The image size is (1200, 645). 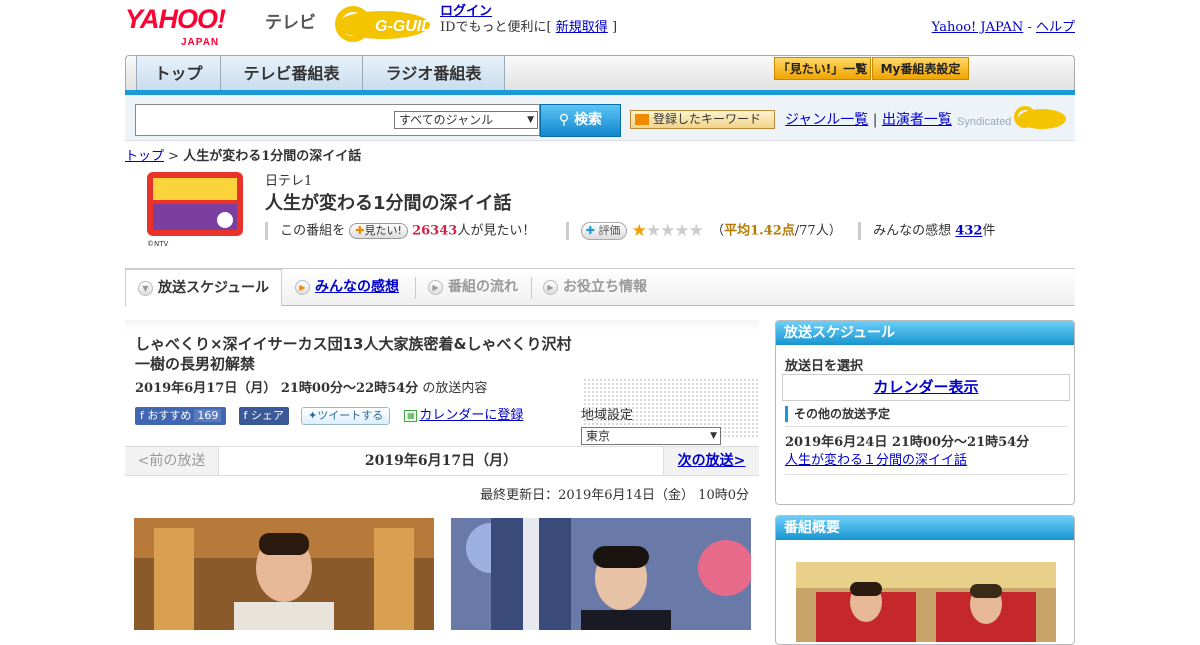 What do you see at coordinates (178, 73) in the screenshot?
I see `nav-tab-top: トップ` at bounding box center [178, 73].